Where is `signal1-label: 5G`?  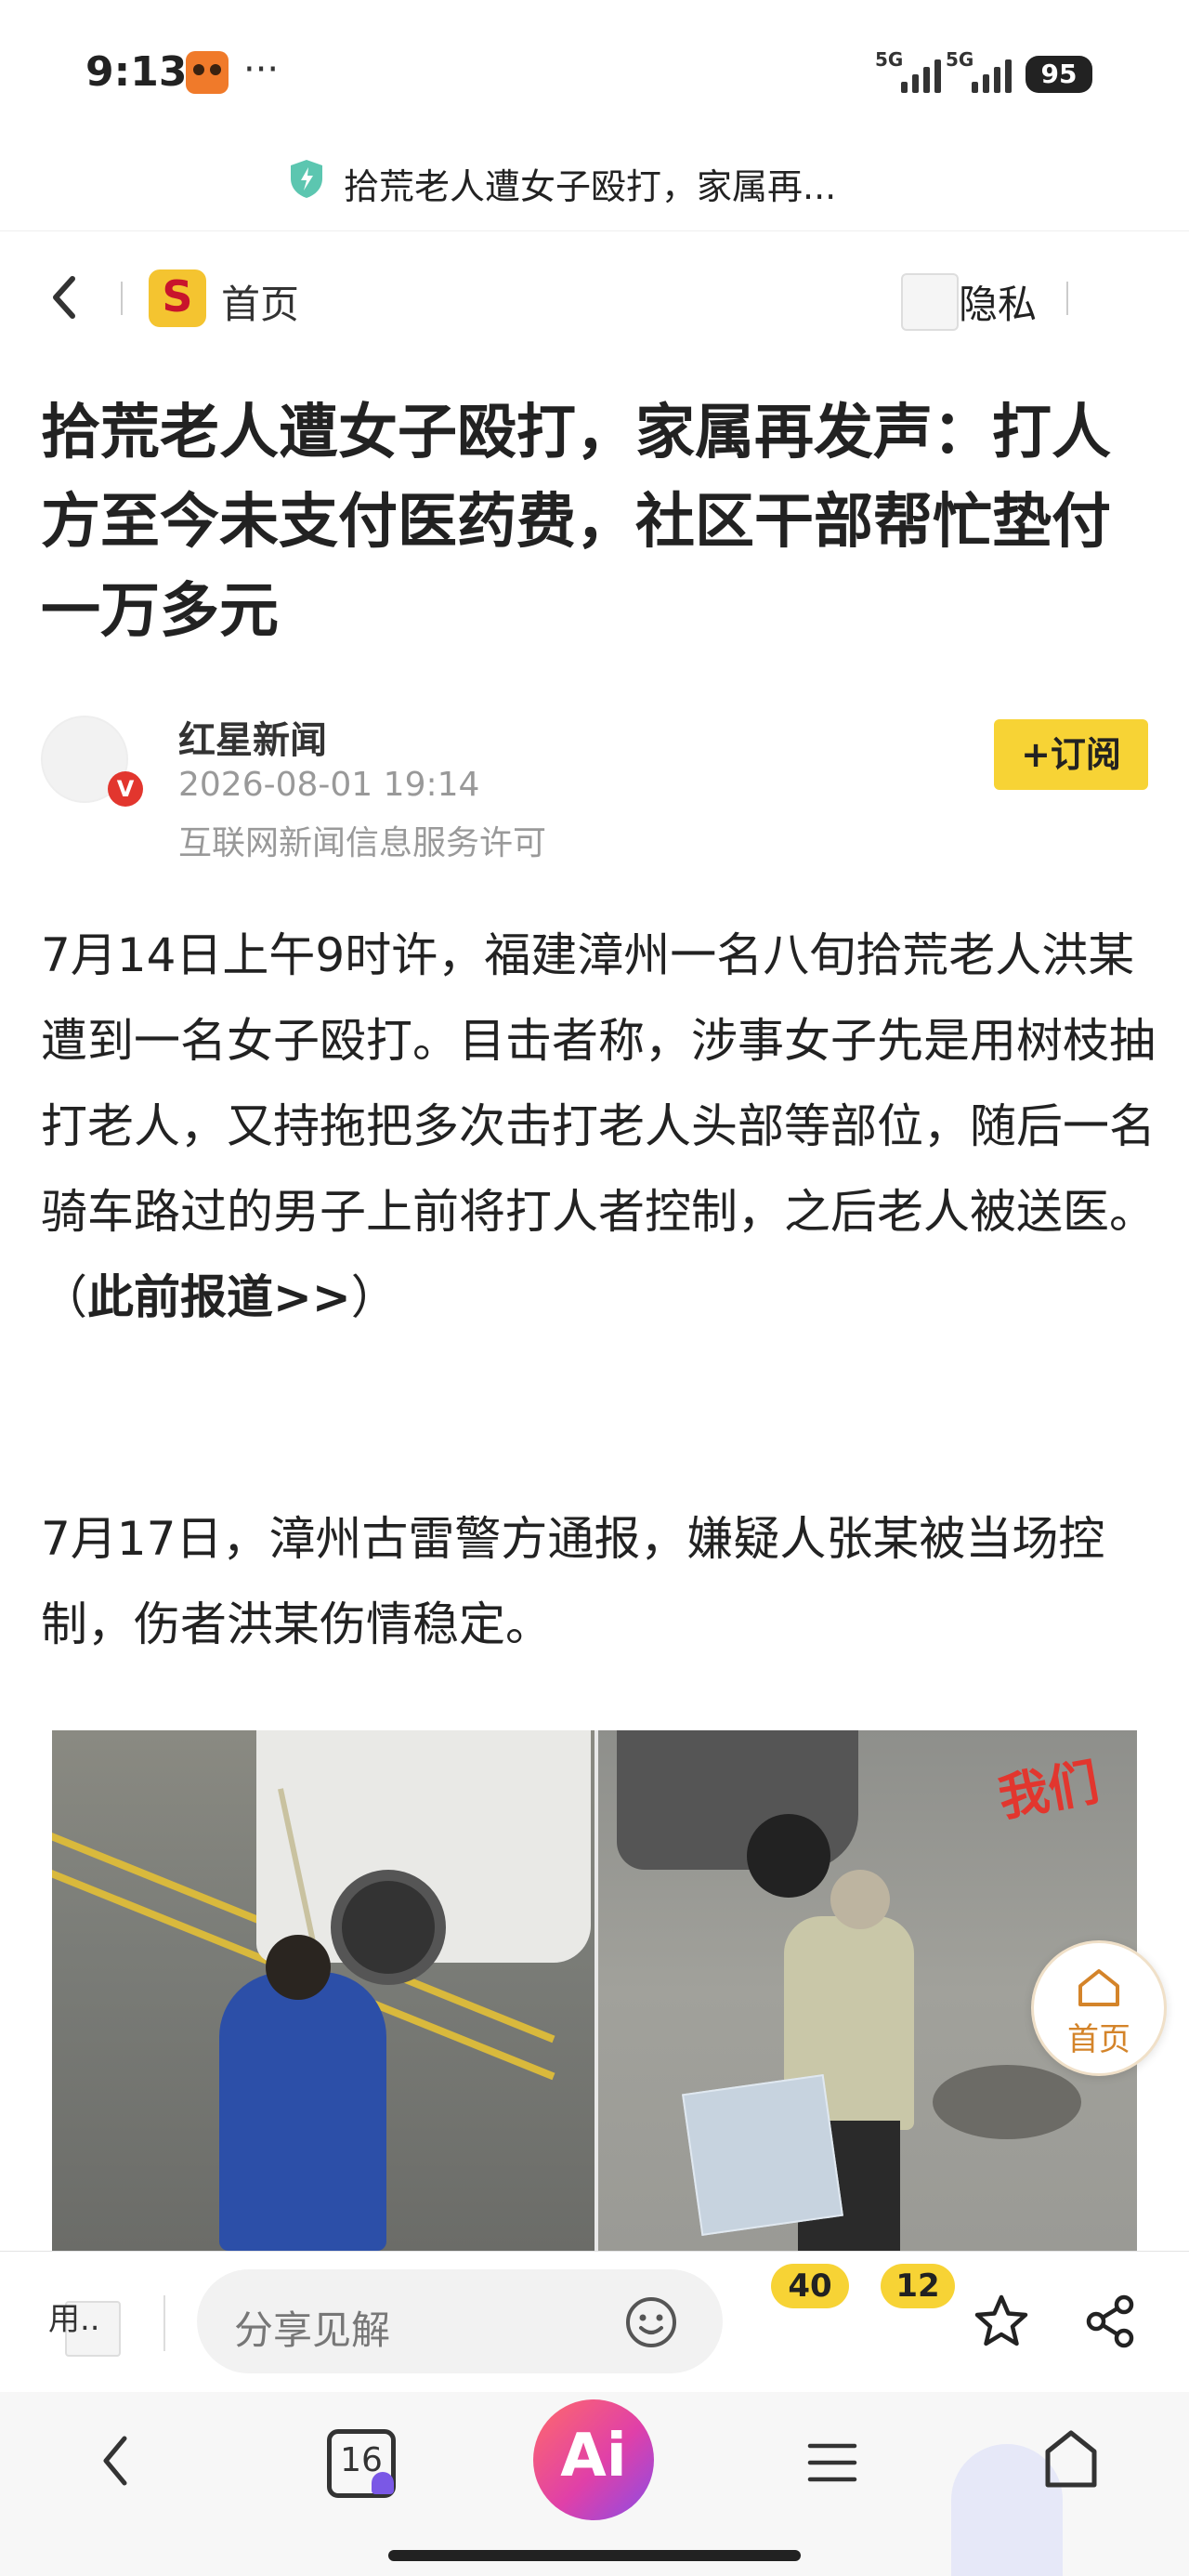
signal1-label: 5G is located at coordinates (889, 59).